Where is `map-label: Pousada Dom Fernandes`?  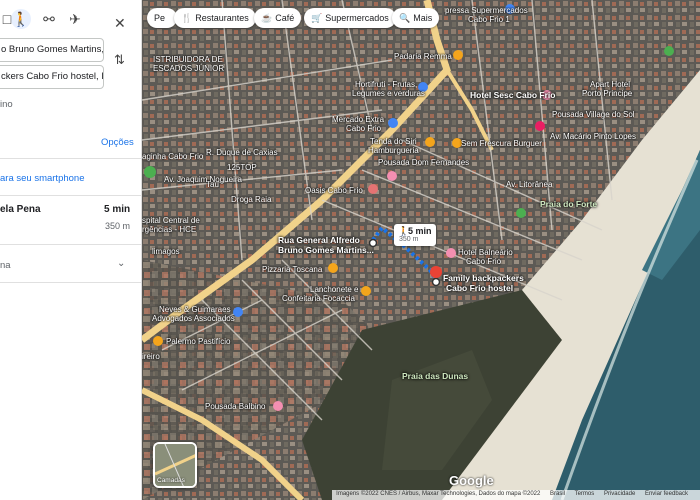 map-label: Pousada Dom Fernandes is located at coordinates (423, 162).